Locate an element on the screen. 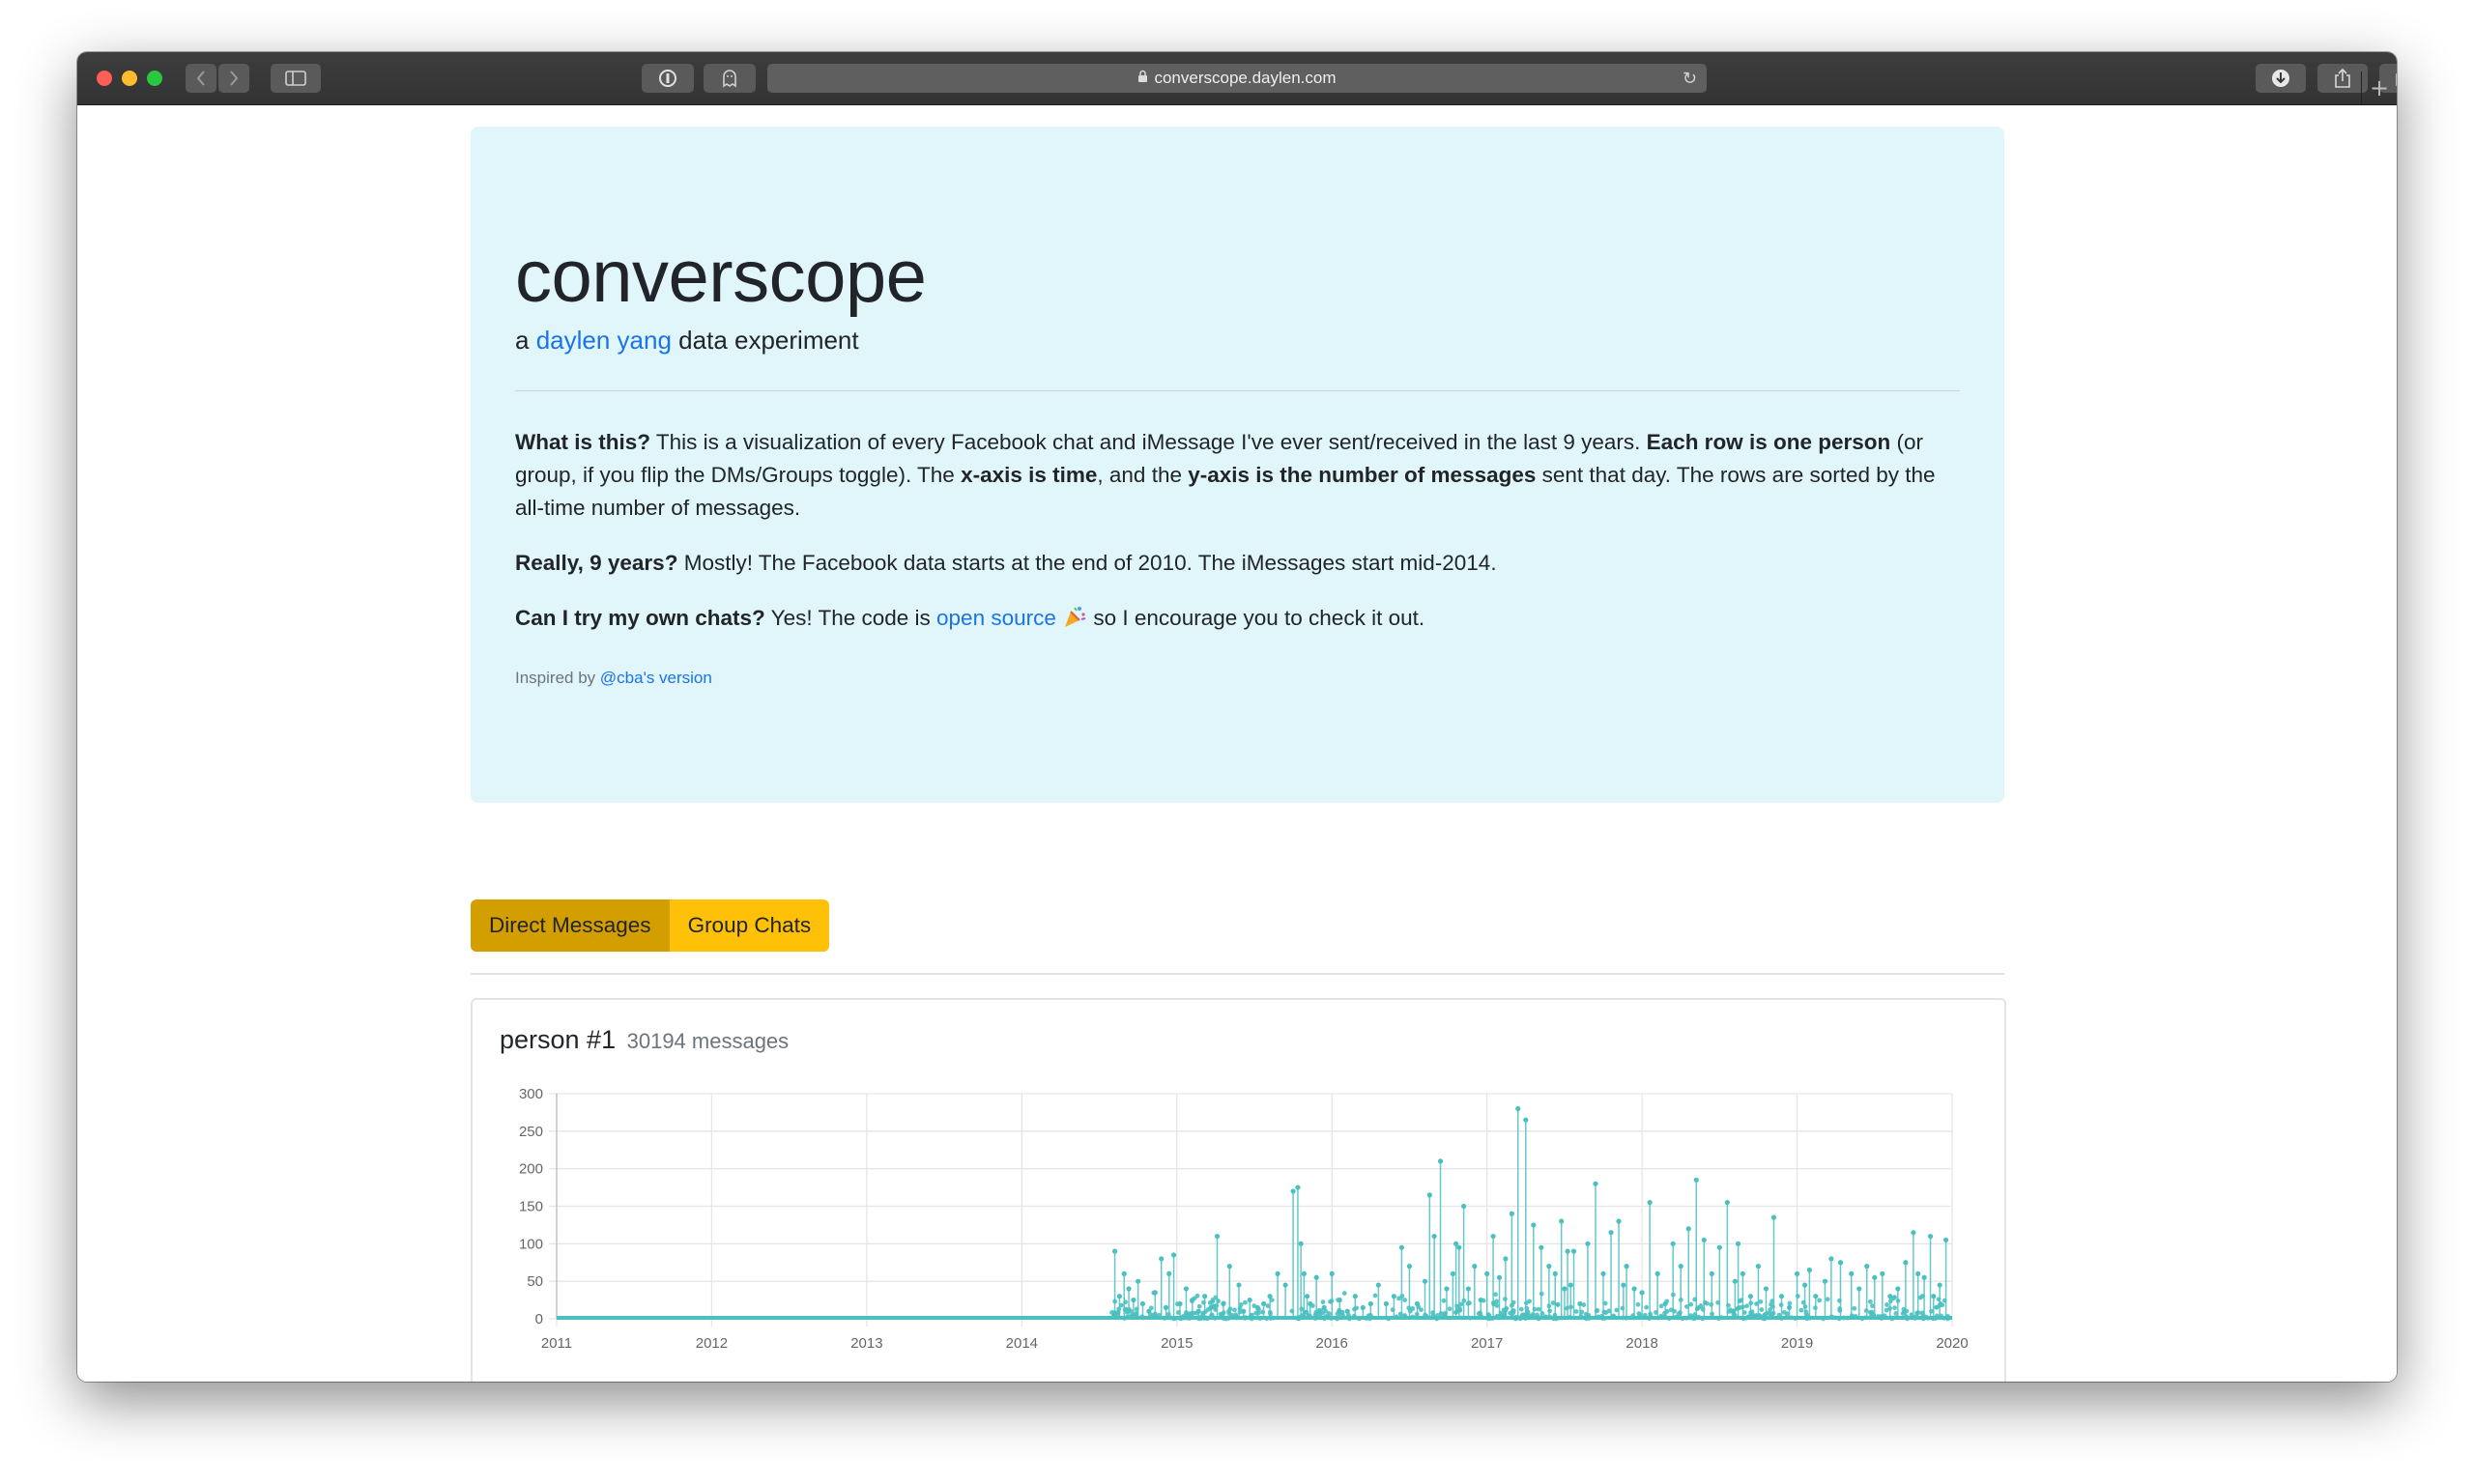 This screenshot has height=1484, width=2474. ghost-icon is located at coordinates (729, 79).